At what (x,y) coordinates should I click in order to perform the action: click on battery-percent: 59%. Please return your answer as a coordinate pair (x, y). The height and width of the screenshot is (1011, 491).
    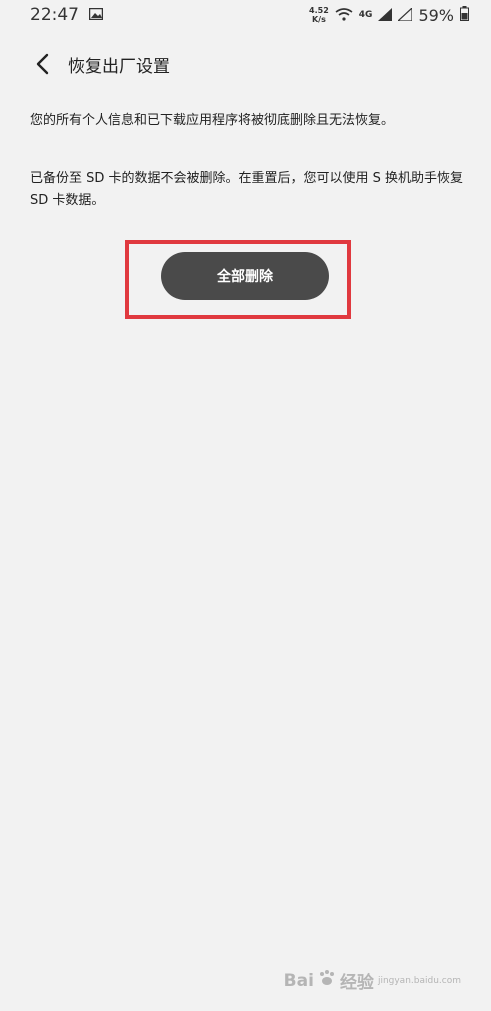
    Looking at the image, I should click on (436, 15).